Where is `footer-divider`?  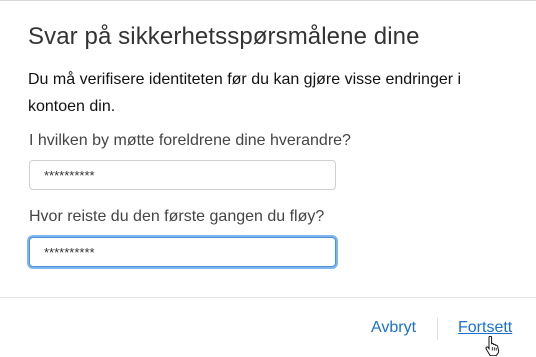 footer-divider is located at coordinates (268, 297).